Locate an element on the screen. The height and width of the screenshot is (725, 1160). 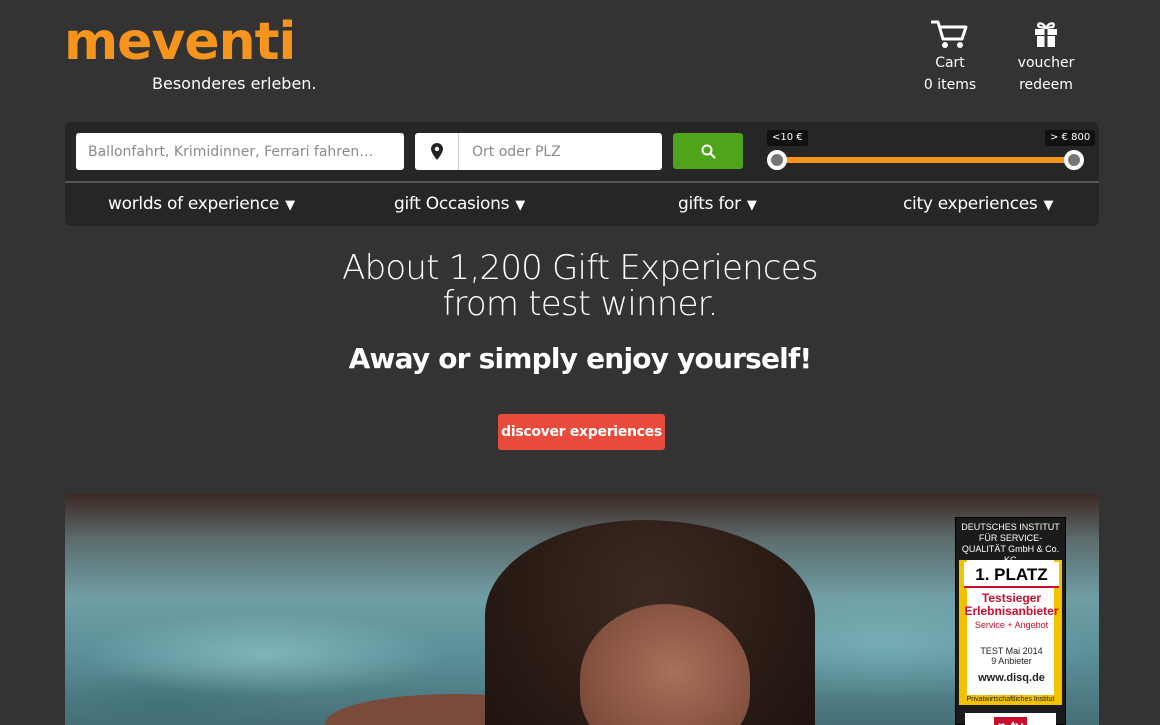
nav-city-experiences: city experiences ▼ is located at coordinates (978, 204).